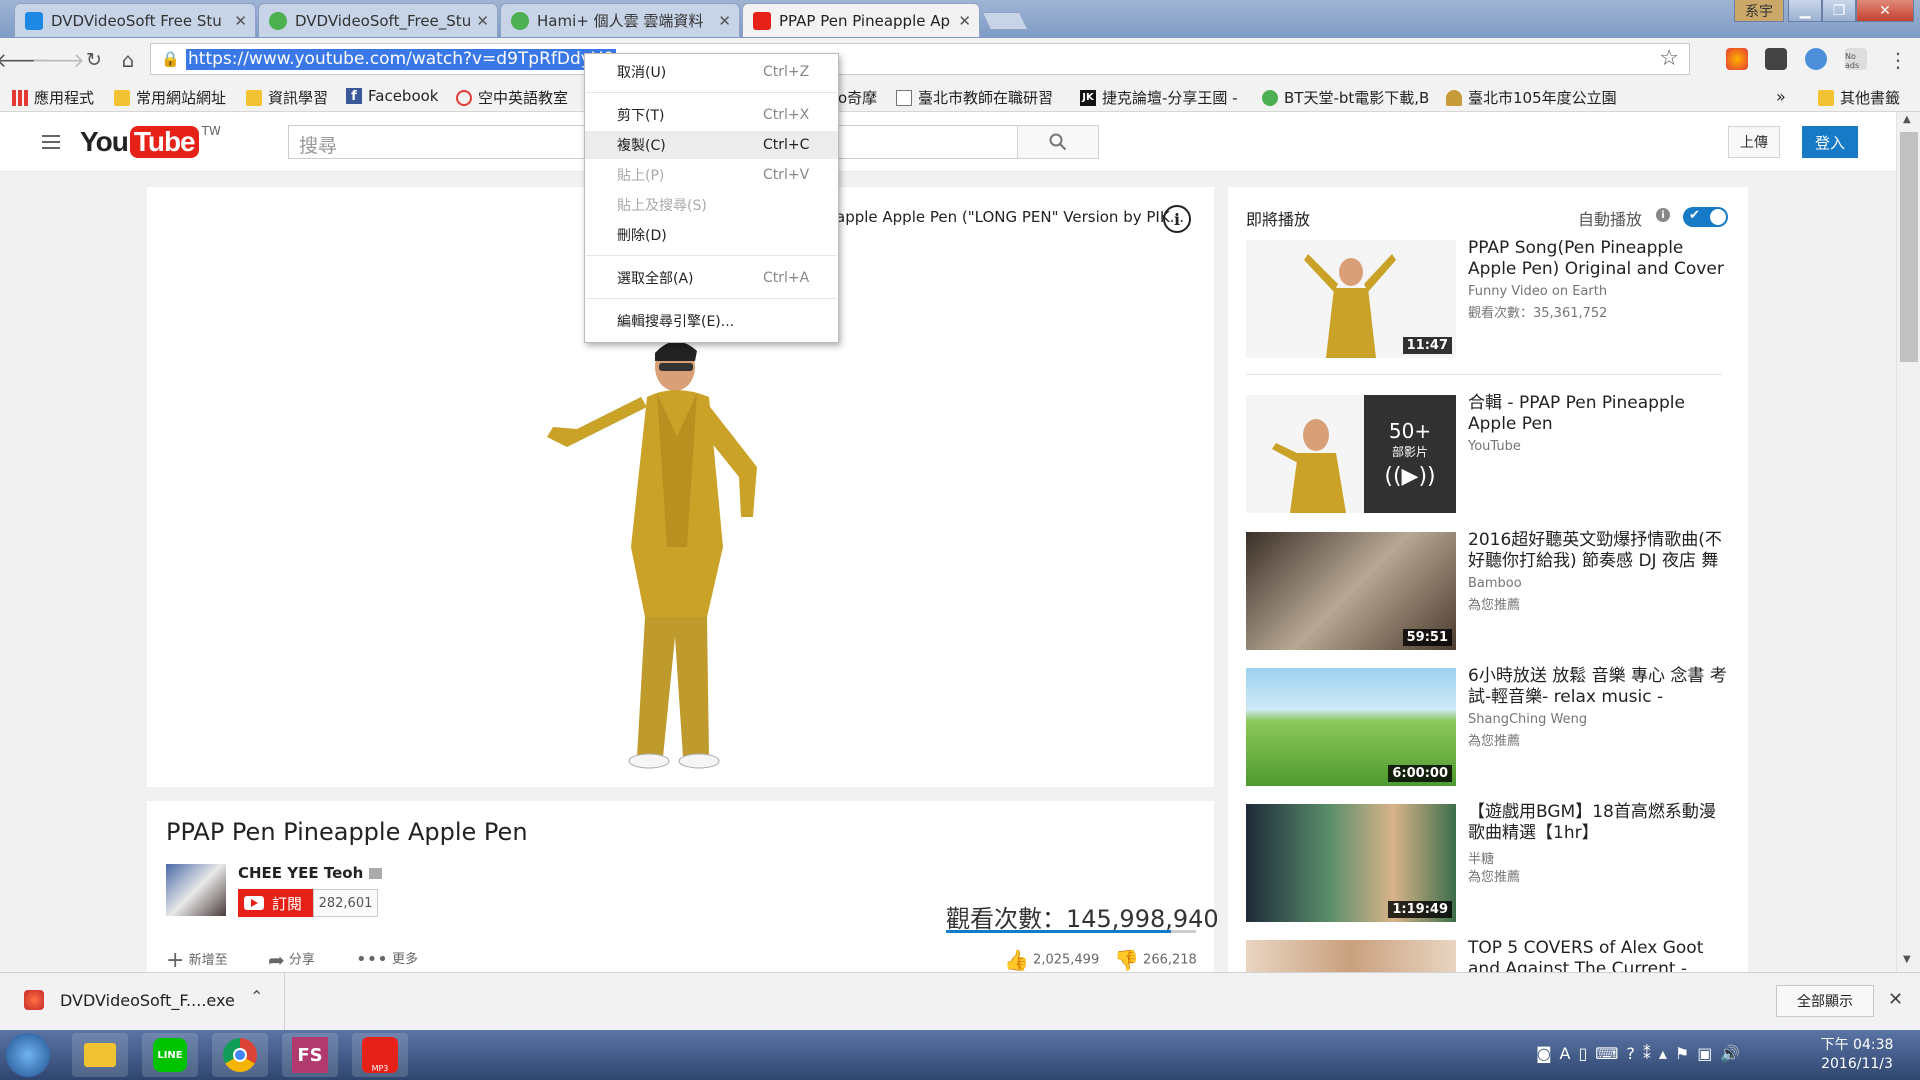  I want to click on close-window-button: ✕, so click(1885, 11).